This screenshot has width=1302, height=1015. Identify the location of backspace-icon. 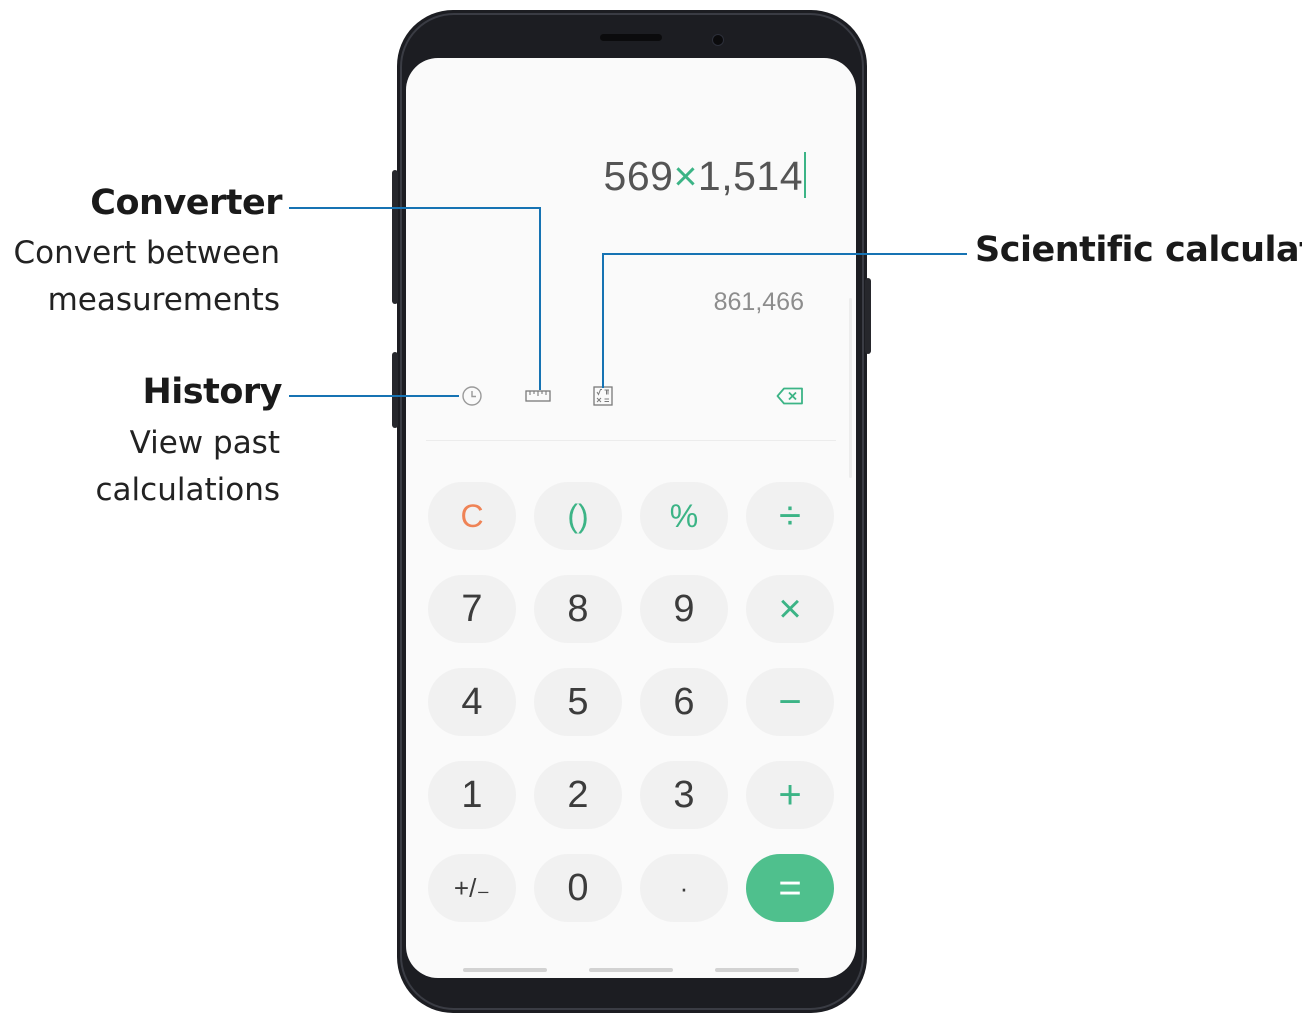
(790, 396).